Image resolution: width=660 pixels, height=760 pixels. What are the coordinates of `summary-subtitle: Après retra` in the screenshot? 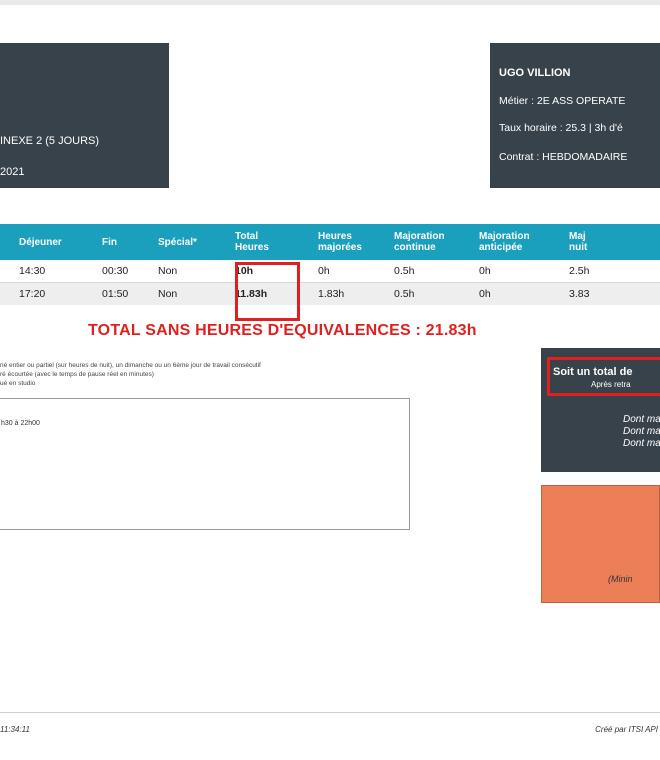 It's located at (611, 384).